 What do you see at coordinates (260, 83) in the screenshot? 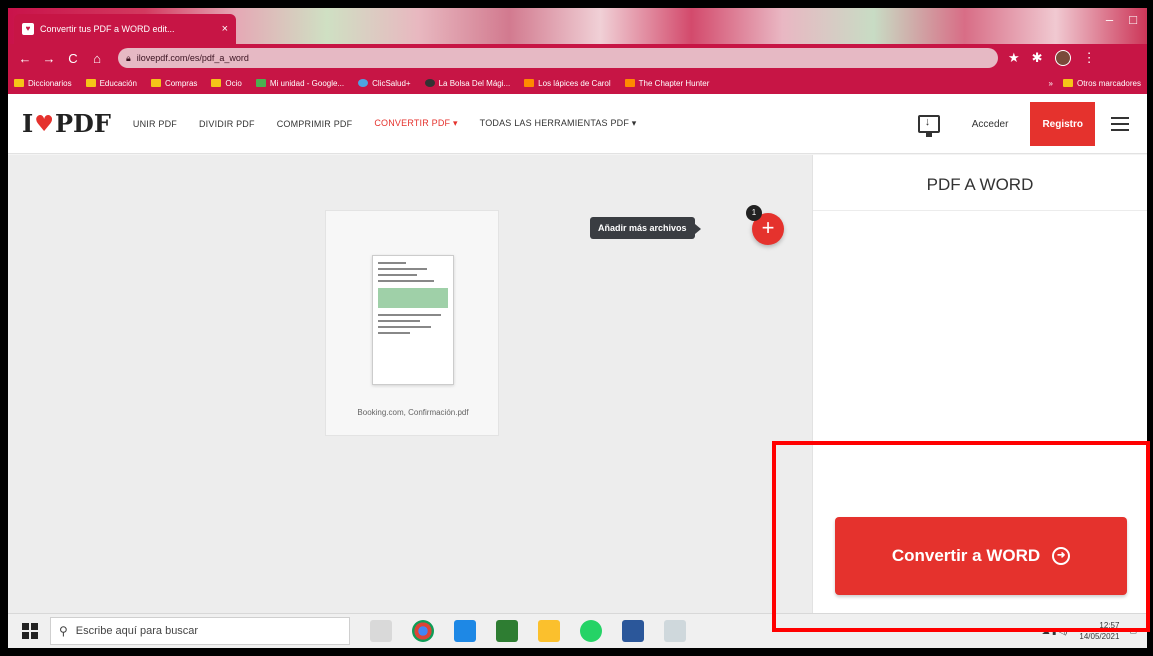
I see `drive-icon` at bounding box center [260, 83].